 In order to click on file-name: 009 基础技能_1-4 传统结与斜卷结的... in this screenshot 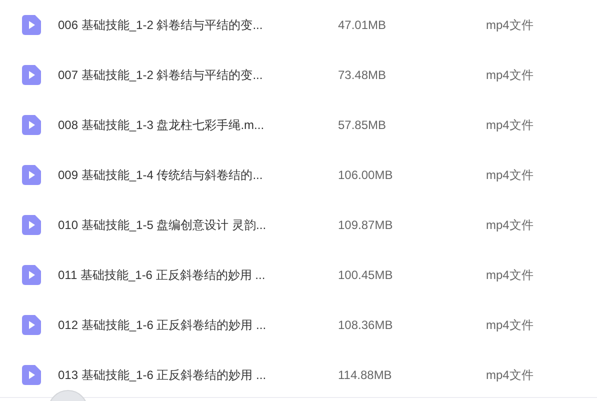, I will do `click(198, 175)`.